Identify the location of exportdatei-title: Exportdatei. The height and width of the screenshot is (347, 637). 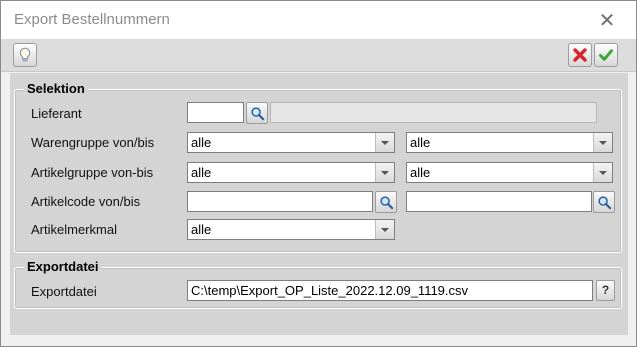
(63, 267).